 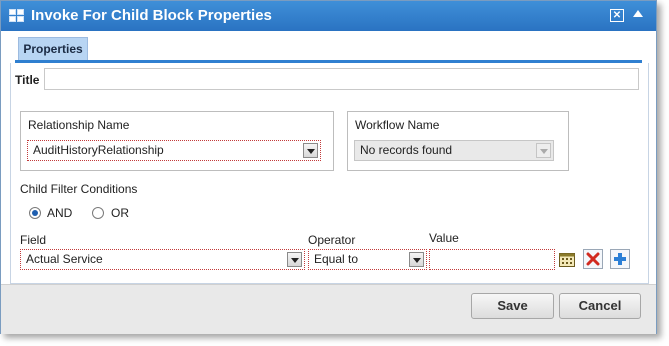 I want to click on dialog-titlebar: Invoke For Child Block Properties ✕, so click(x=328, y=16).